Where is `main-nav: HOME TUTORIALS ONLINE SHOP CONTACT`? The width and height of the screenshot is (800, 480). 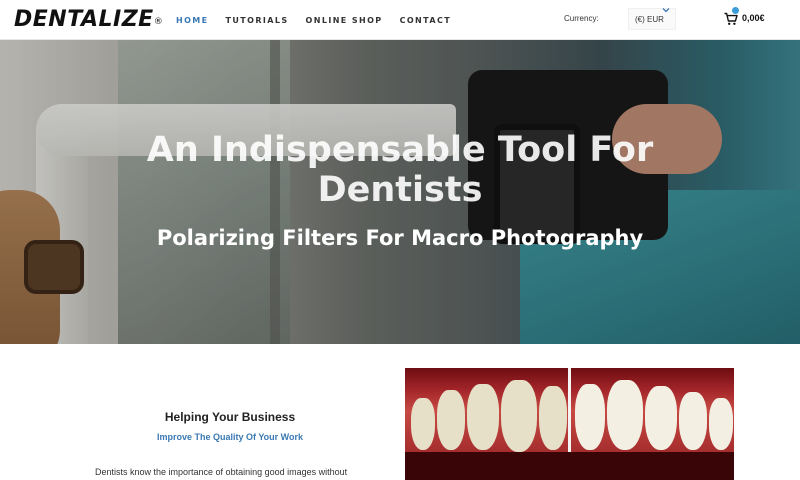
main-nav: HOME TUTORIALS ONLINE SHOP CONTACT is located at coordinates (322, 20).